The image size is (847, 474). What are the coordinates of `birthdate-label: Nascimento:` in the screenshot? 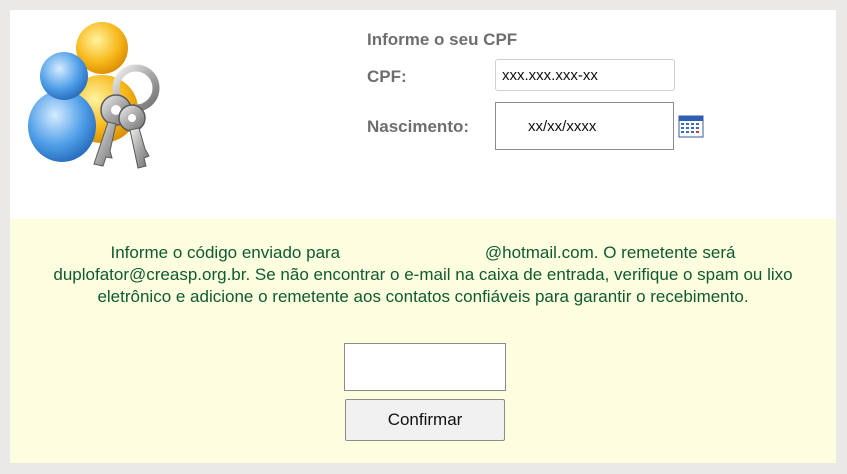 It's located at (418, 126).